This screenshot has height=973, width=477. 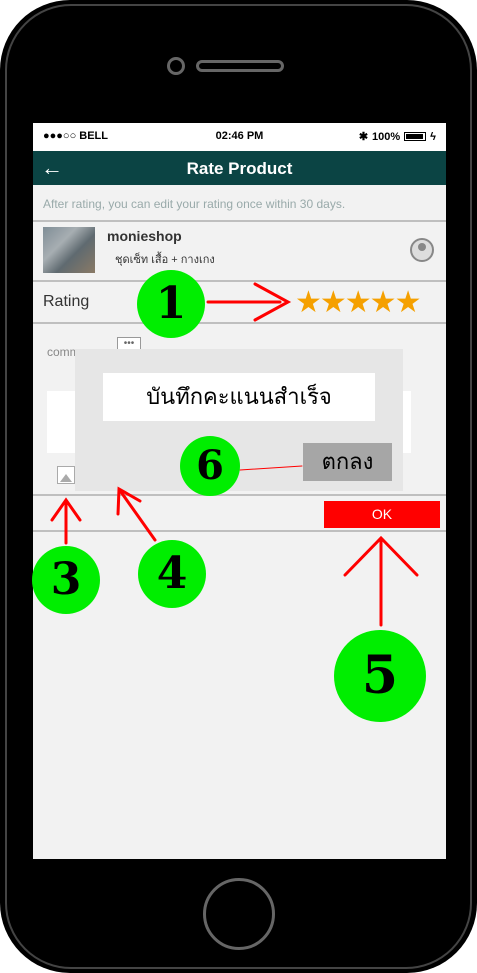 What do you see at coordinates (382, 514) in the screenshot?
I see `ok-button: OK` at bounding box center [382, 514].